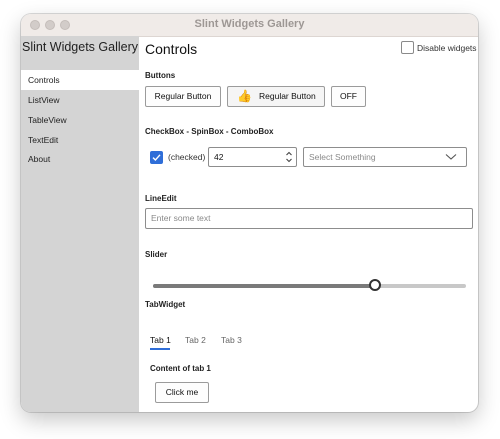 This screenshot has height=439, width=500. Describe the element at coordinates (451, 157) in the screenshot. I see `chevron-down-icon` at that location.